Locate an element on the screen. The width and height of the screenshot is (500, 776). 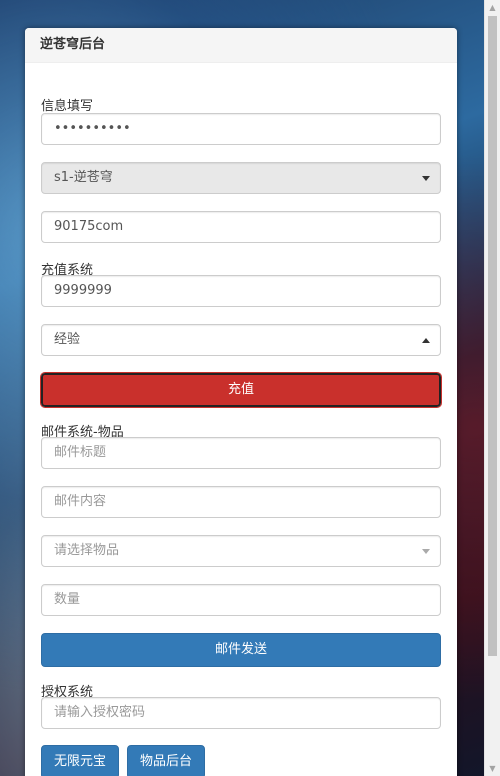
item-select: 请选择物品 is located at coordinates (241, 551).